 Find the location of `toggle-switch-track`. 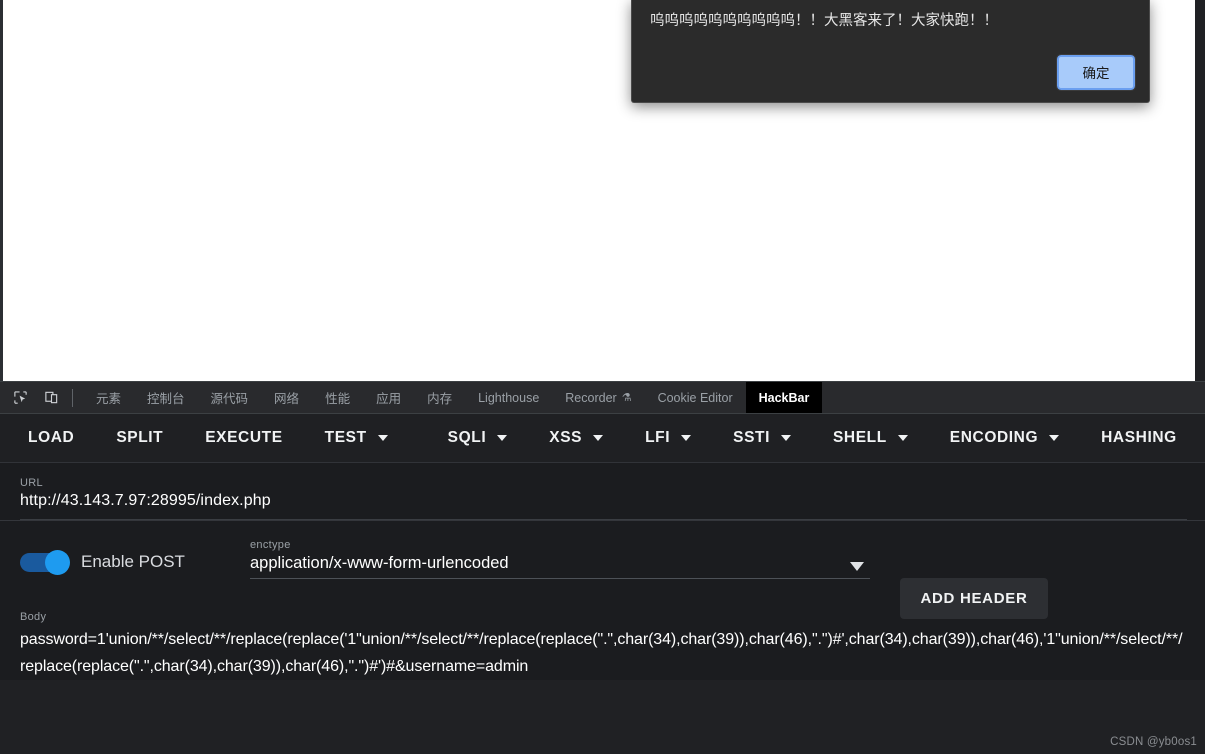

toggle-switch-track is located at coordinates (45, 562).